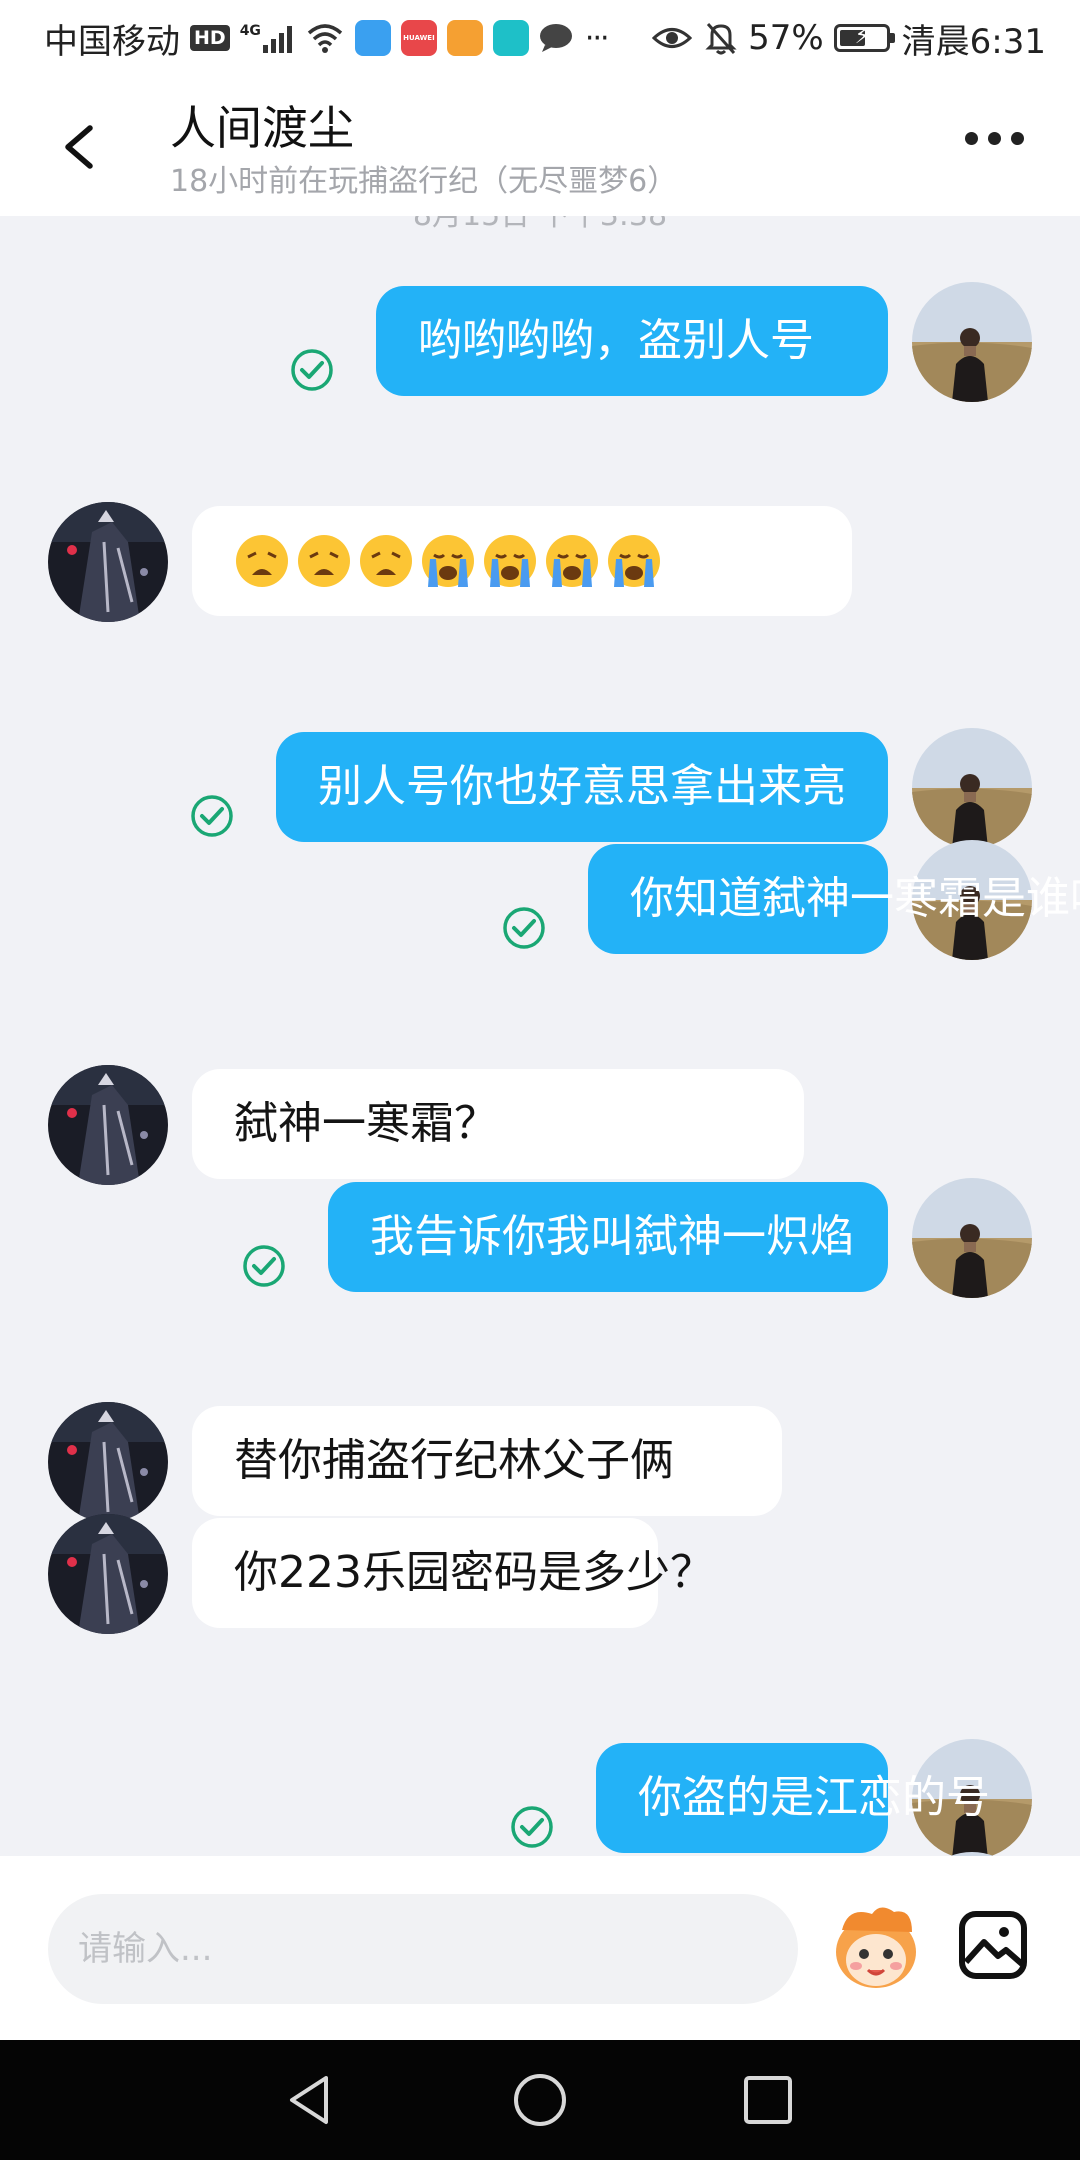 The image size is (1080, 2160). I want to click on outgoing-message: 哟哟哟哟，盗别人号, so click(540, 342).